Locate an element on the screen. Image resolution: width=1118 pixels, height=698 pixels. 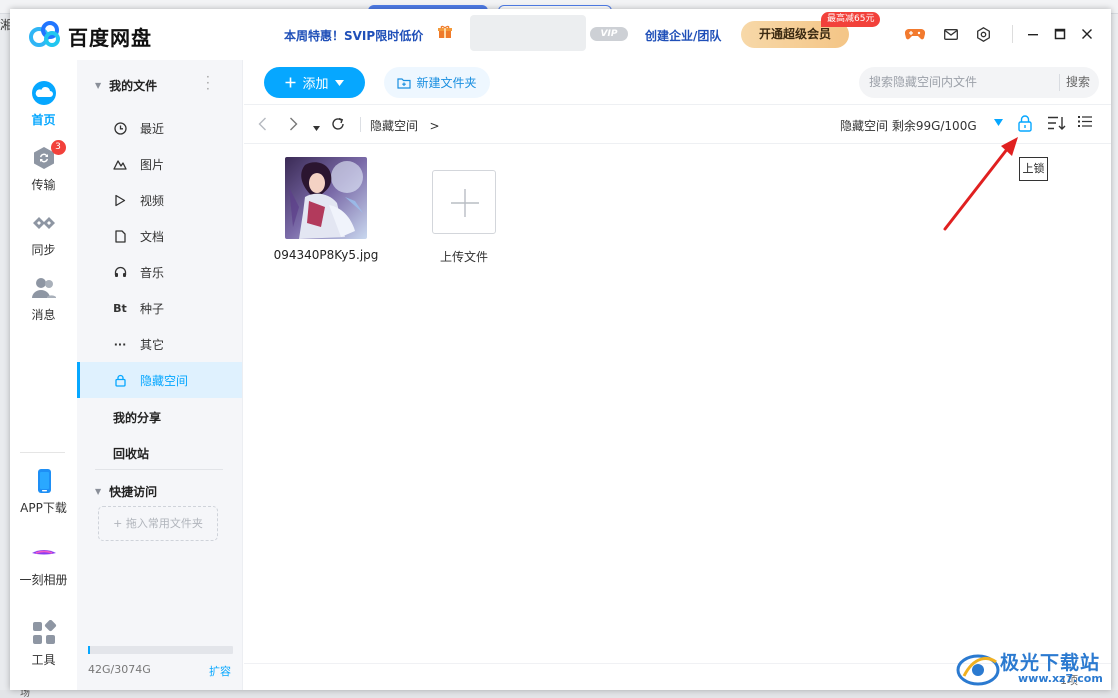
new-folder-button: 新建文件夹 is located at coordinates (437, 82).